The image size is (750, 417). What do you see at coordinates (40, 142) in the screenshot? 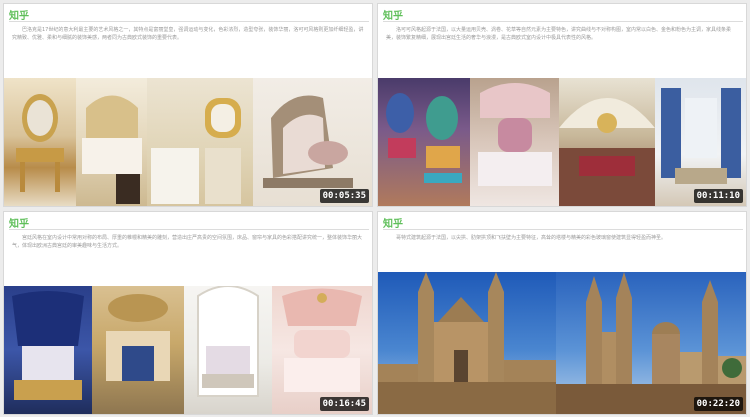
I see `gilded-vanity-photo` at bounding box center [40, 142].